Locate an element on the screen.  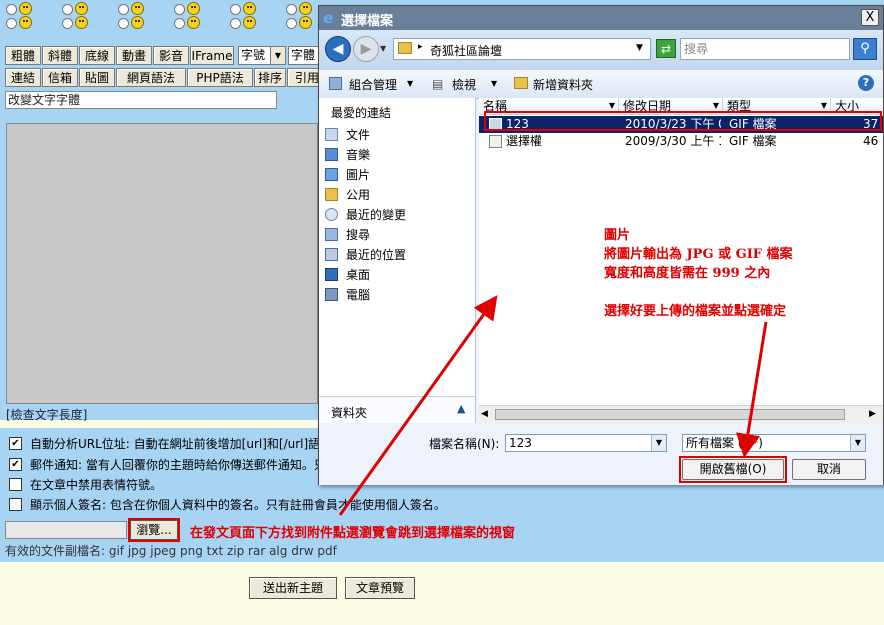
cancel-button: 取消 is located at coordinates (829, 469).